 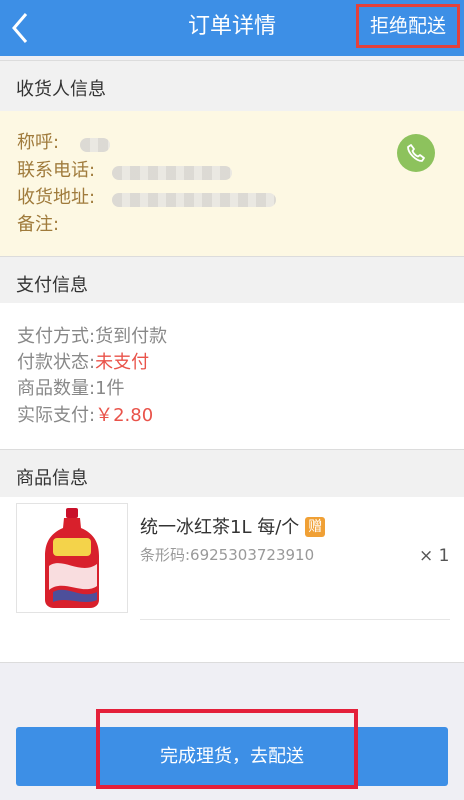 I want to click on goods-section-header: 商品信息, so click(x=232, y=476).